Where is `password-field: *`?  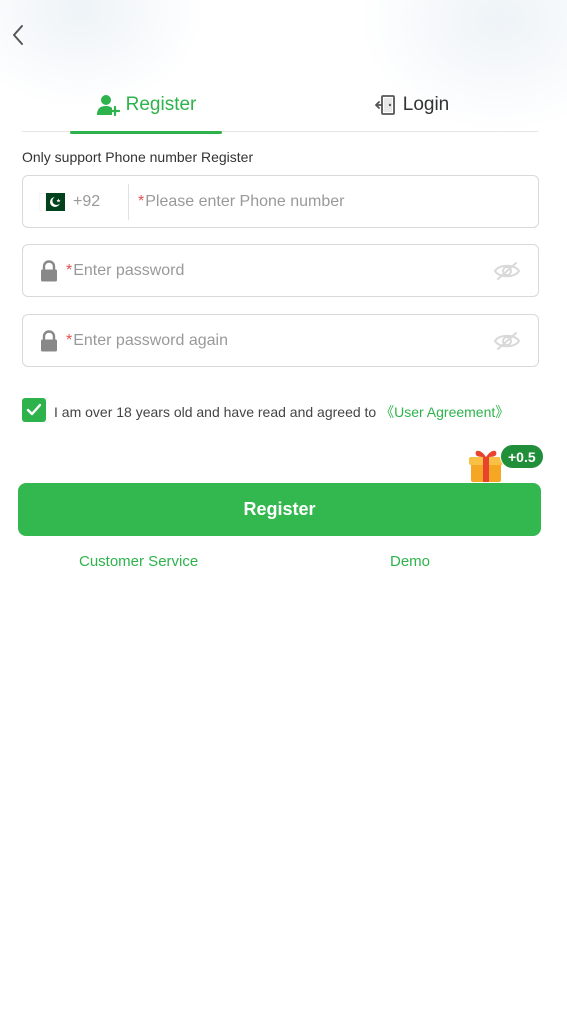
password-field: * is located at coordinates (280, 270).